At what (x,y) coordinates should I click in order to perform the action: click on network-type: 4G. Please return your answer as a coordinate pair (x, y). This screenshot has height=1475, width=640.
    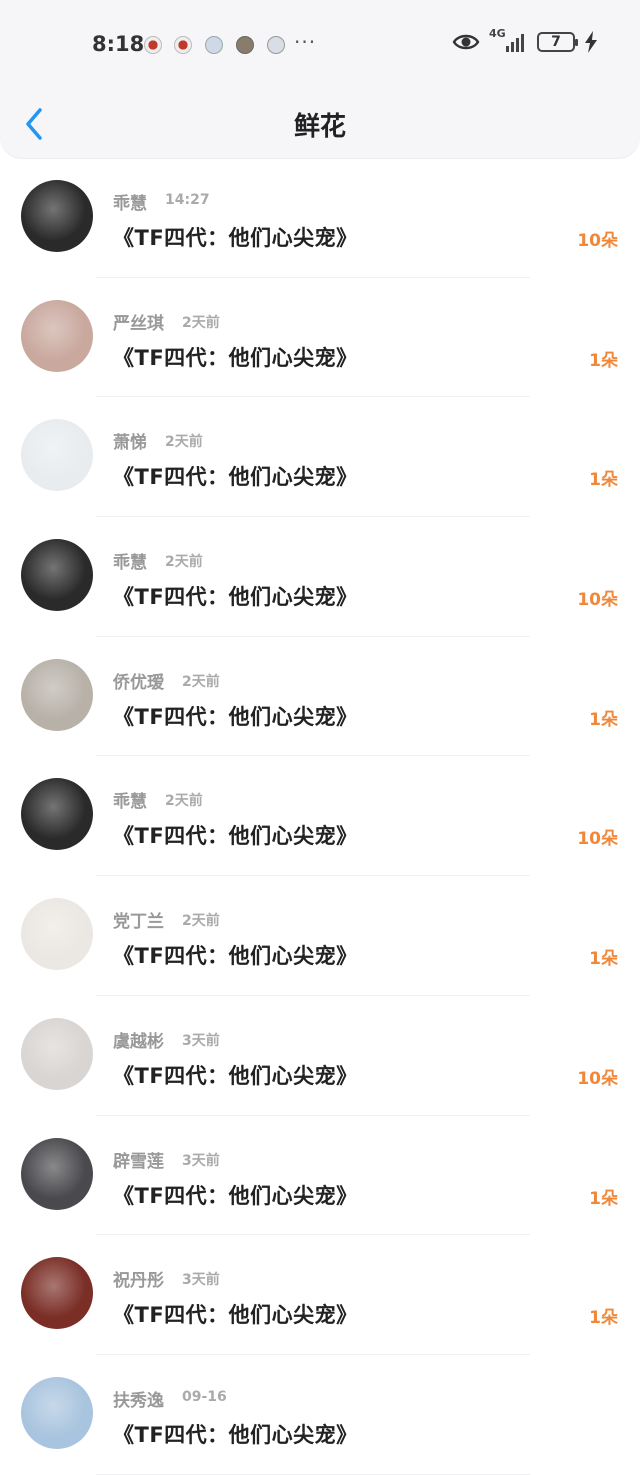
    Looking at the image, I should click on (497, 33).